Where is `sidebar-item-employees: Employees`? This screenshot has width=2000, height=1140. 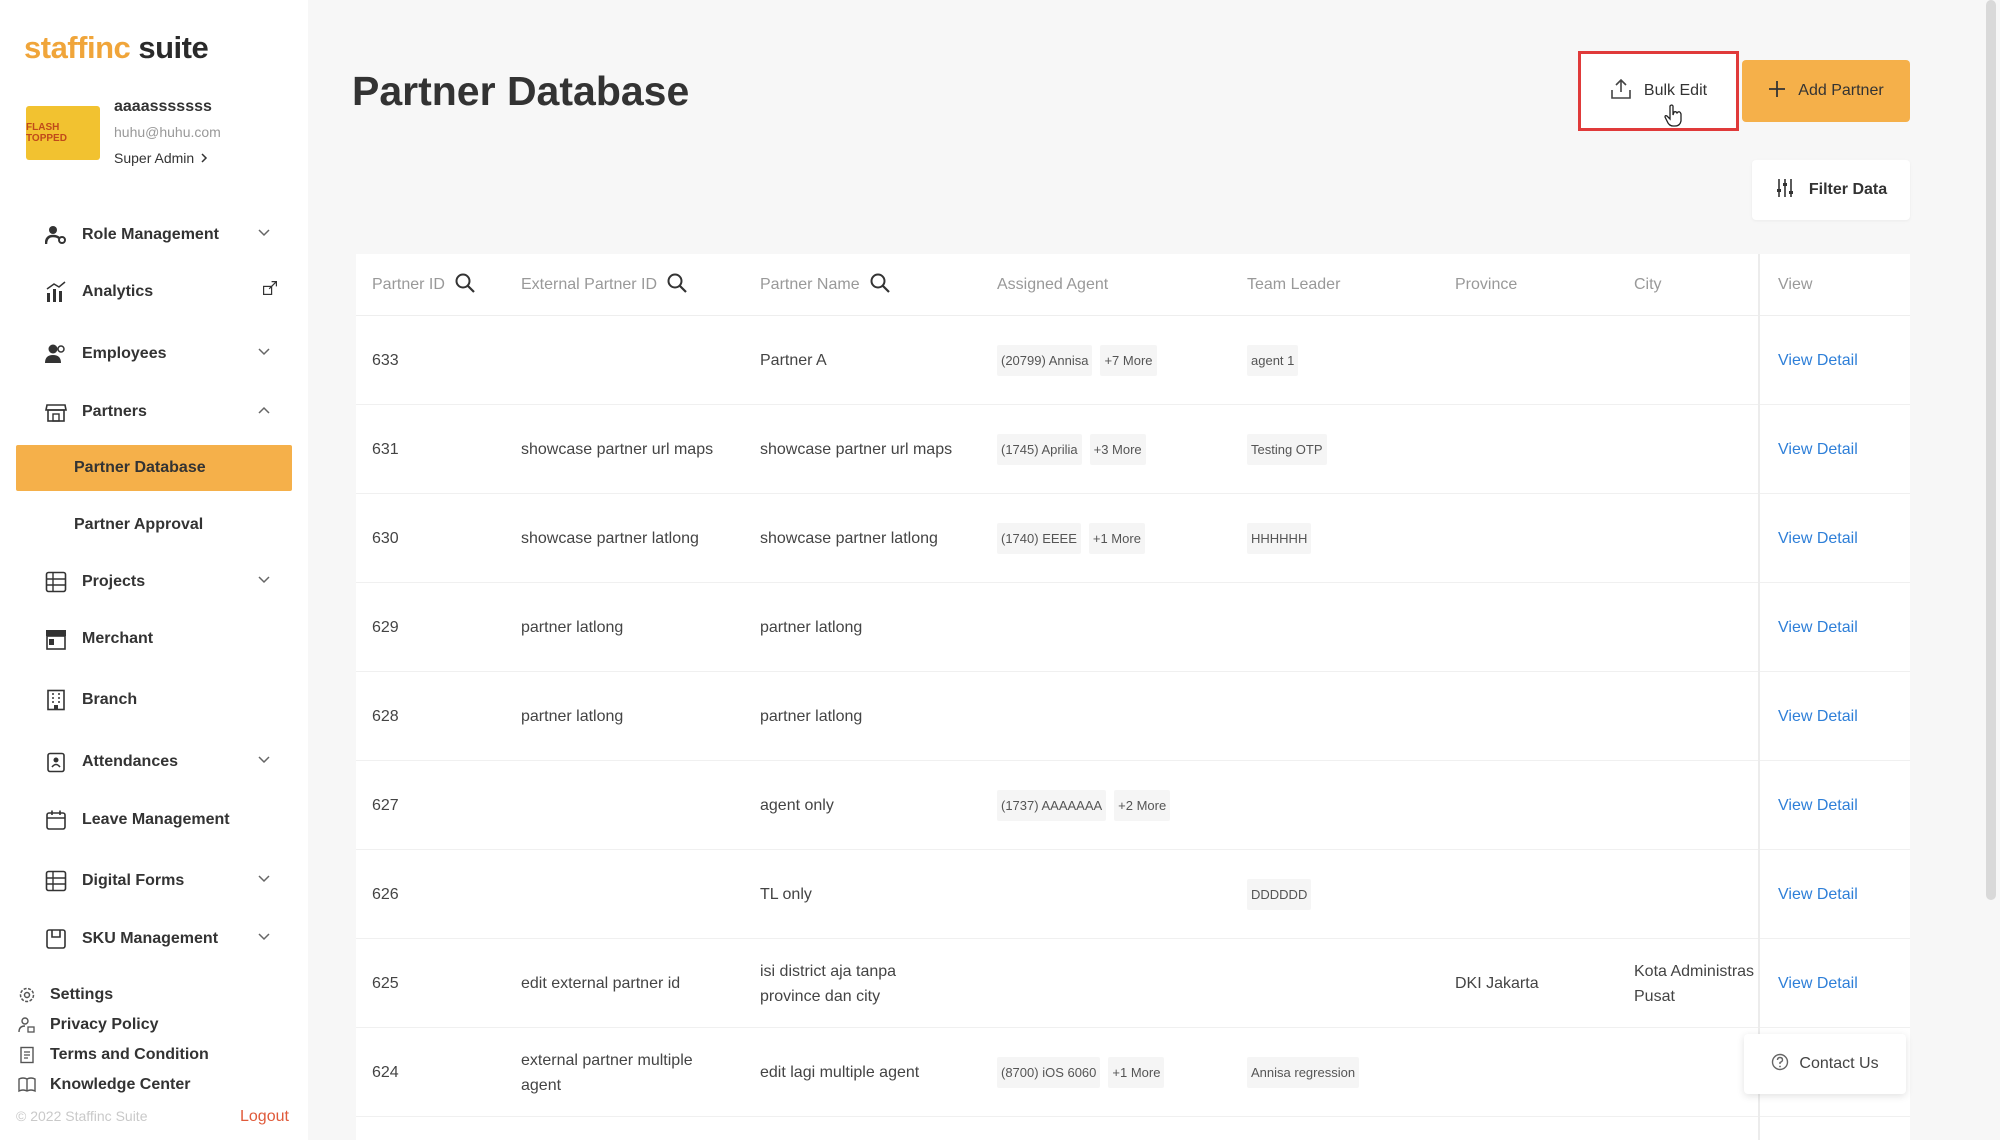
sidebar-item-employees: Employees is located at coordinates (154, 354).